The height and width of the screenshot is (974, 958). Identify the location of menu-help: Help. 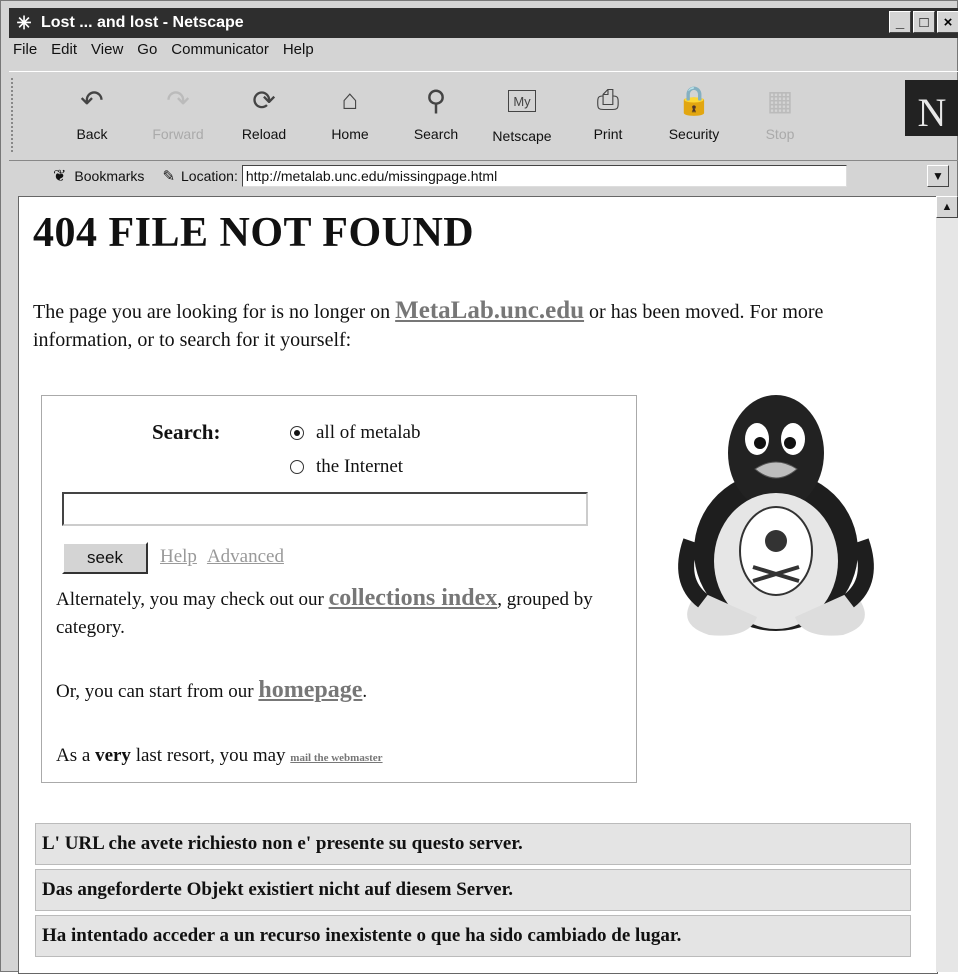
(298, 54).